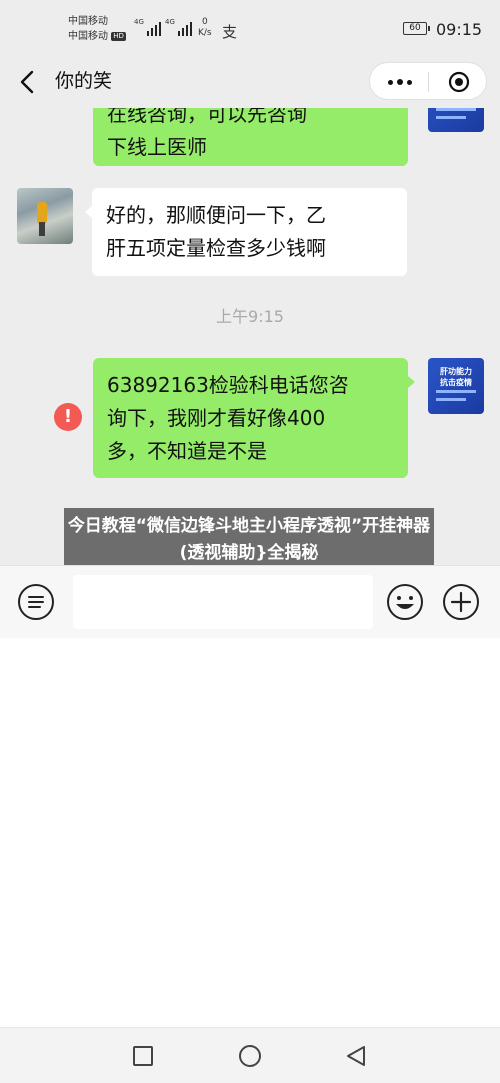  What do you see at coordinates (459, 82) in the screenshot?
I see `target-icon` at bounding box center [459, 82].